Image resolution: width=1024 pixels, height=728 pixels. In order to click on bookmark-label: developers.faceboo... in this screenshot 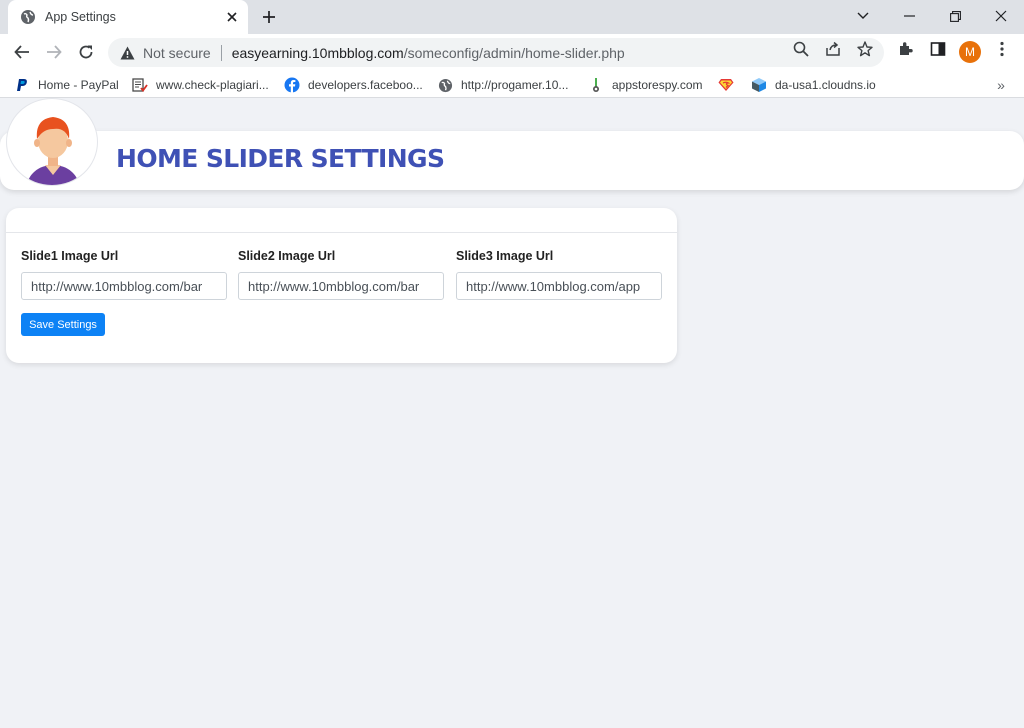, I will do `click(365, 85)`.